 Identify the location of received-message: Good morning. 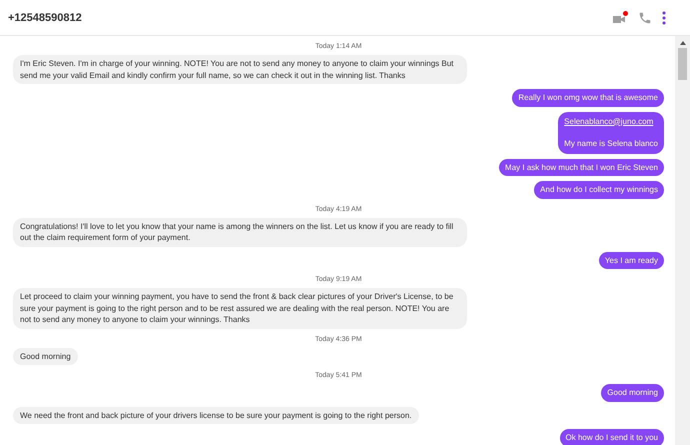
(45, 356).